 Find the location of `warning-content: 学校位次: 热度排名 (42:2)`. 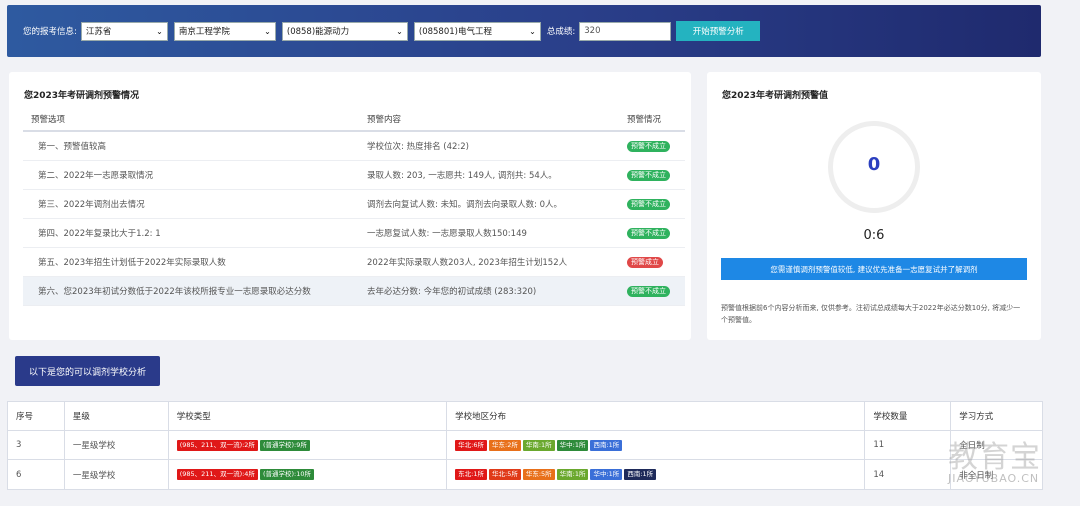

warning-content: 学校位次: 热度排名 (42:2) is located at coordinates (418, 147).